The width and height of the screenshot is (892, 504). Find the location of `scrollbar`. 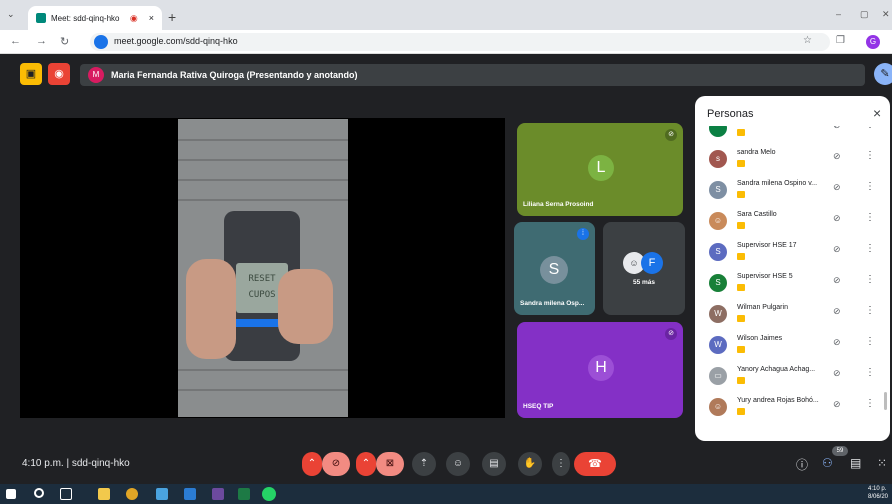

scrollbar is located at coordinates (885, 401).